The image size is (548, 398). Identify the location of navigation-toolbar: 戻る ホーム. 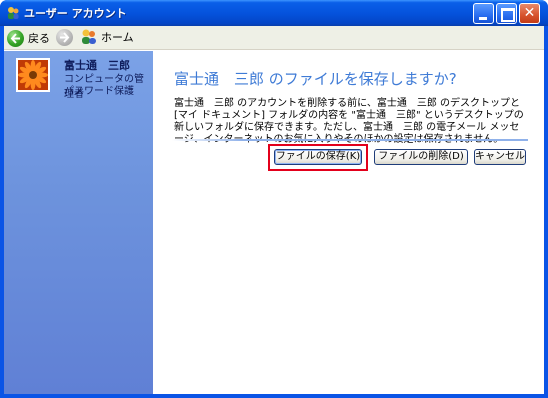
(274, 38).